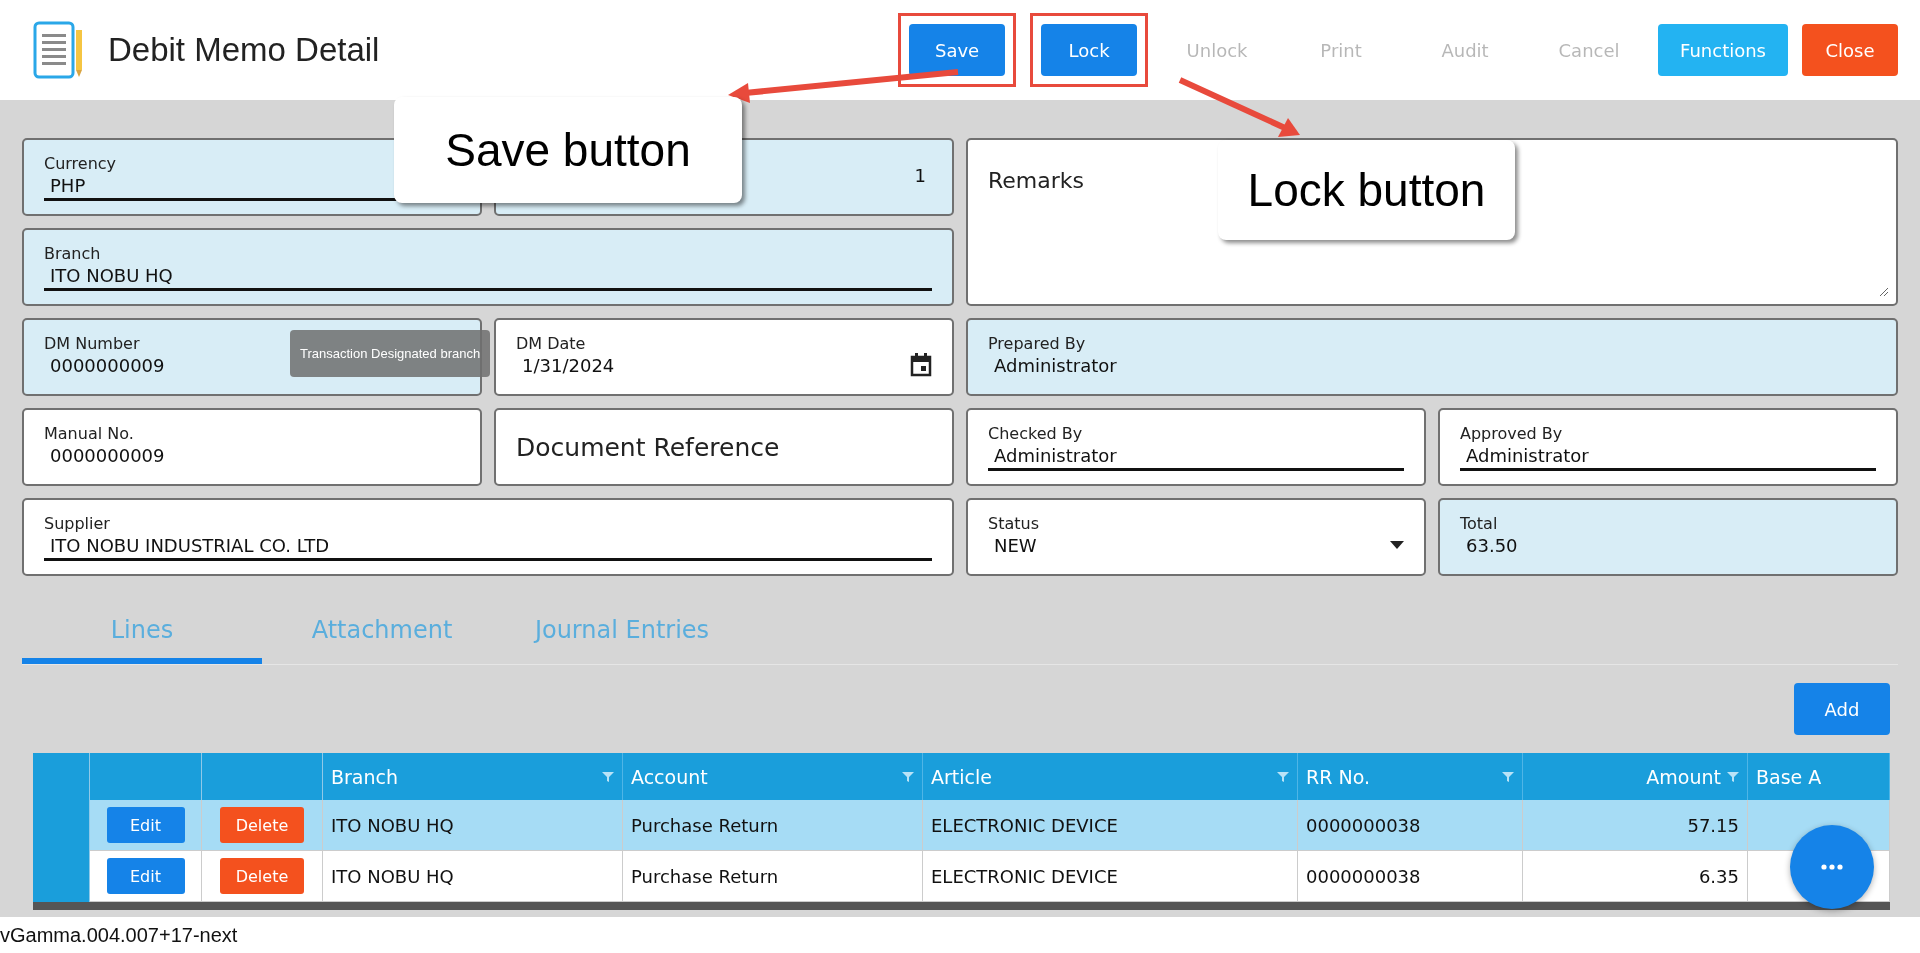 The width and height of the screenshot is (1920, 953). I want to click on field-label: Remarks, so click(1036, 180).